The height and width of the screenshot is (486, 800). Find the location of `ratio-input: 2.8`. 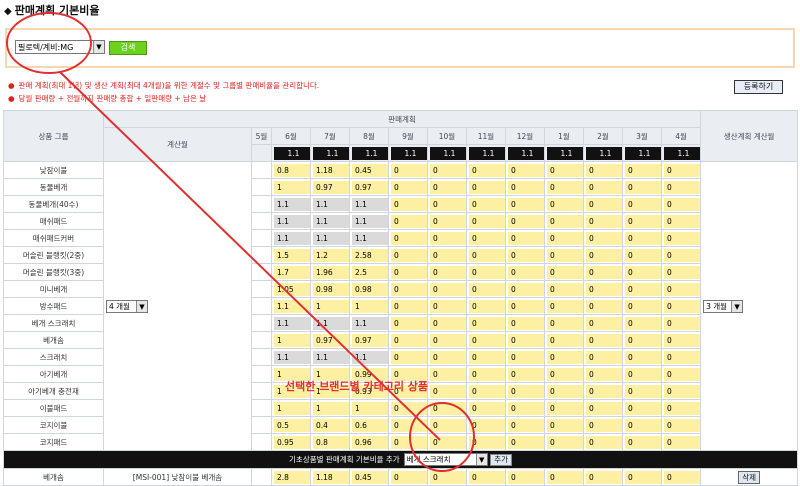

ratio-input: 2.8 is located at coordinates (292, 477).